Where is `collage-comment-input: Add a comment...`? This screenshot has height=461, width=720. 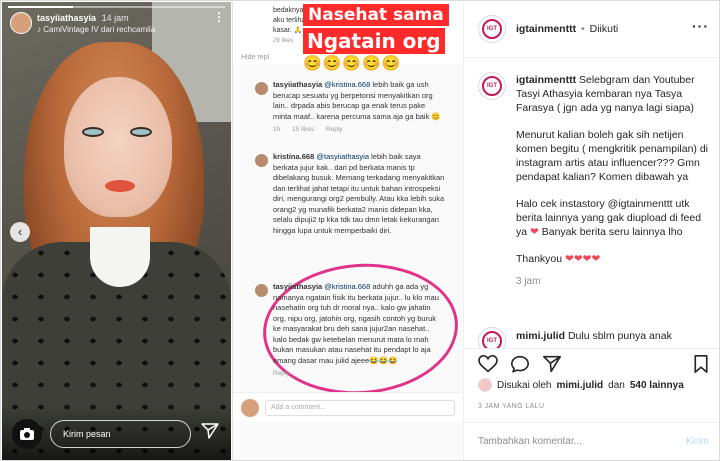
collage-comment-input: Add a comment... is located at coordinates (360, 408).